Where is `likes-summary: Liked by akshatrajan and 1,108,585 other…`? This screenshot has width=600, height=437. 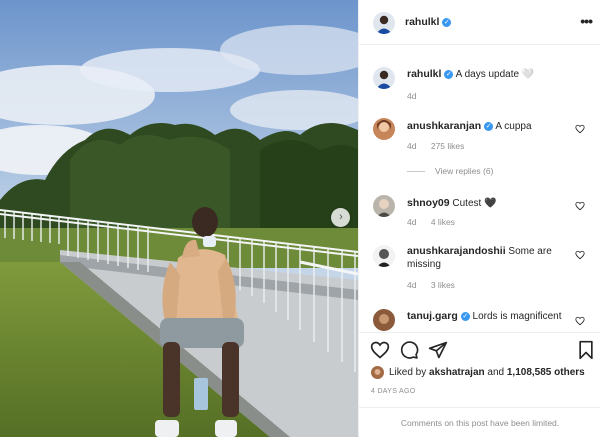 likes-summary: Liked by akshatrajan and 1,108,585 other… is located at coordinates (478, 372).